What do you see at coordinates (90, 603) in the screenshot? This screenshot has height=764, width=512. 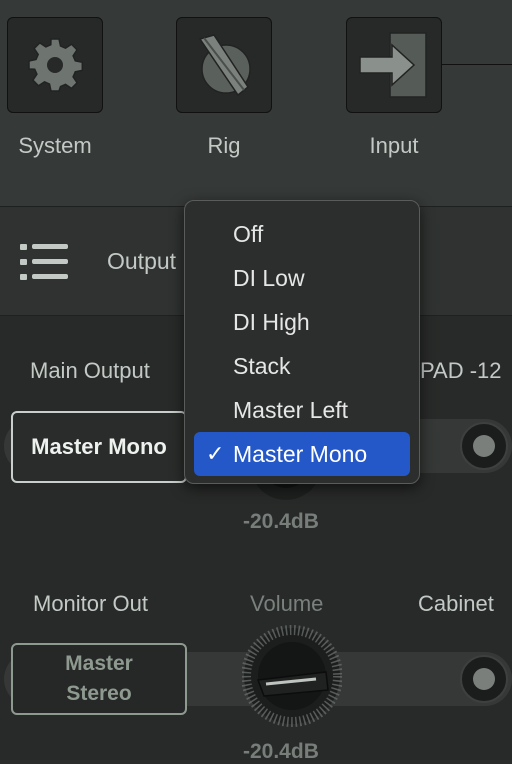 I see `monitor-out-label: Monitor Out` at bounding box center [90, 603].